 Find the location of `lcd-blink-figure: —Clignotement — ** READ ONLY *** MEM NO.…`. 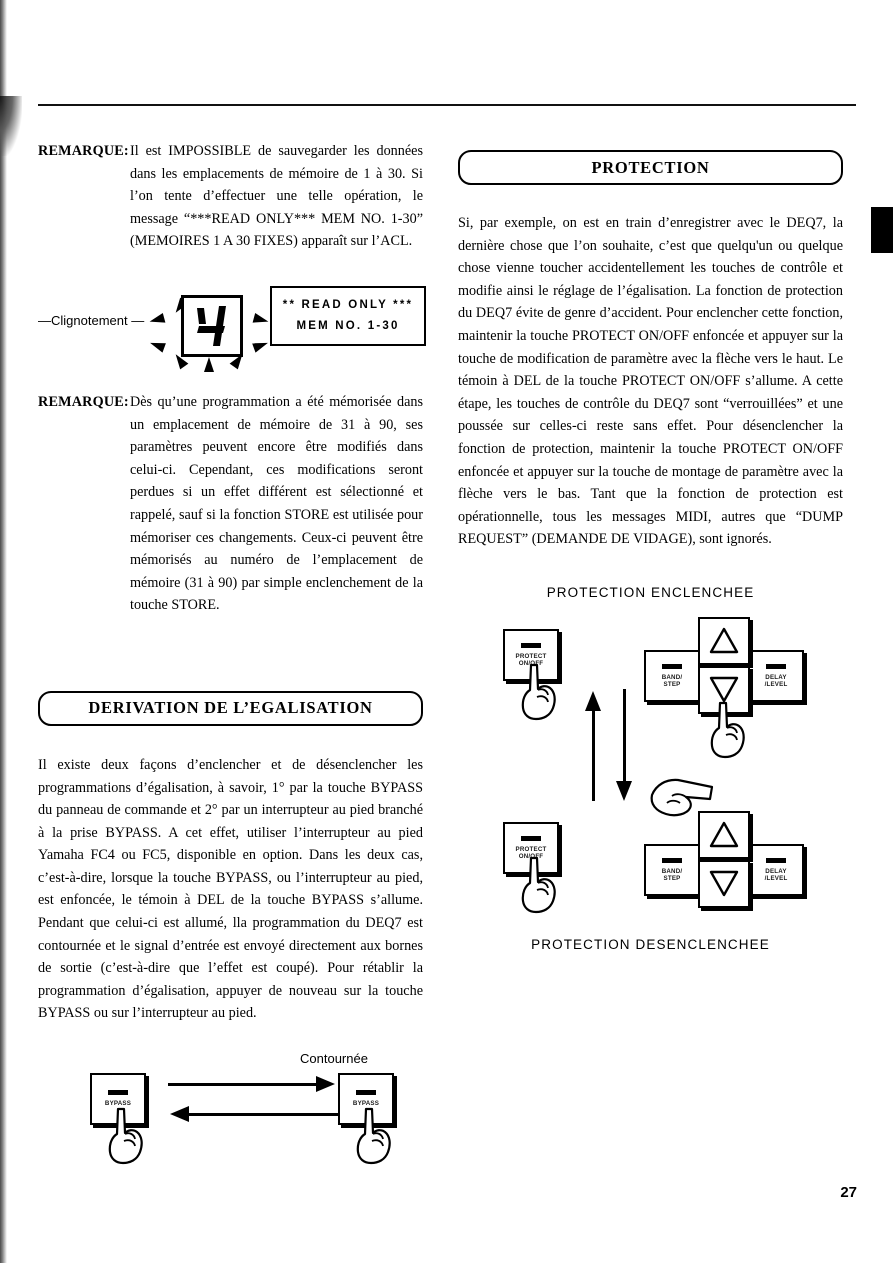

lcd-blink-figure: —Clignotement — ** READ ONLY *** MEM NO.… is located at coordinates (232, 323).